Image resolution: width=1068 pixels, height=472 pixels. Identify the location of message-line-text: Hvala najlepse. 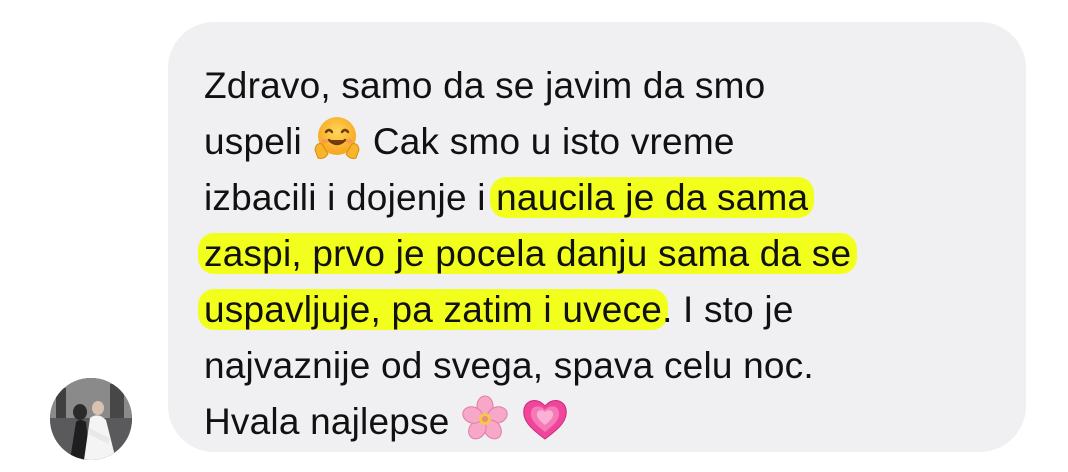
(327, 421).